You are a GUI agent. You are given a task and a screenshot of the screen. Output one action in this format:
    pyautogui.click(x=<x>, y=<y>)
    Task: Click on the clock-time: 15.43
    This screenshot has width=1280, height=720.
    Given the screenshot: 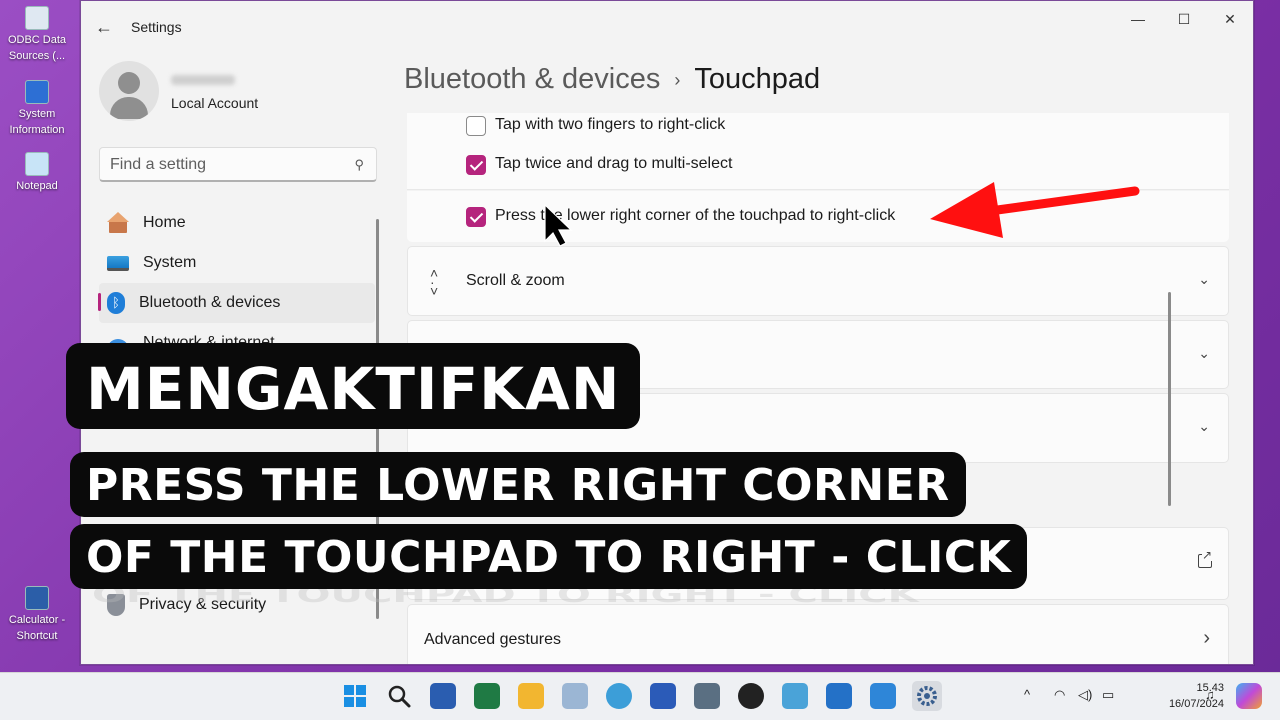 What is the action you would take?
    pyautogui.click(x=1210, y=688)
    